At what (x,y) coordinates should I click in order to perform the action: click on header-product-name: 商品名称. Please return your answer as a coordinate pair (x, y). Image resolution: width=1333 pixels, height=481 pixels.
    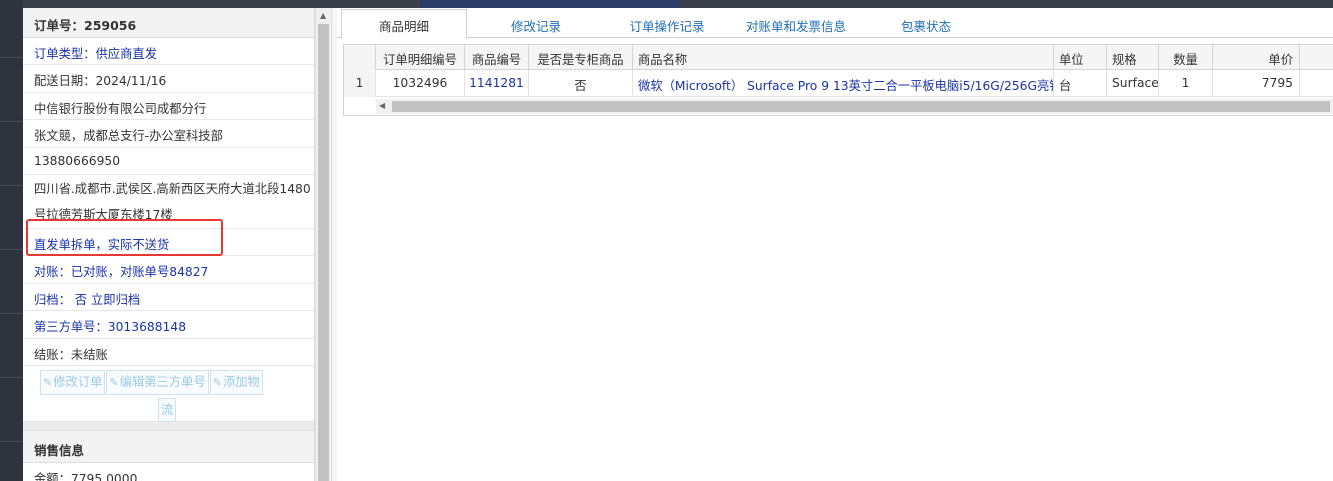
    Looking at the image, I should click on (843, 57).